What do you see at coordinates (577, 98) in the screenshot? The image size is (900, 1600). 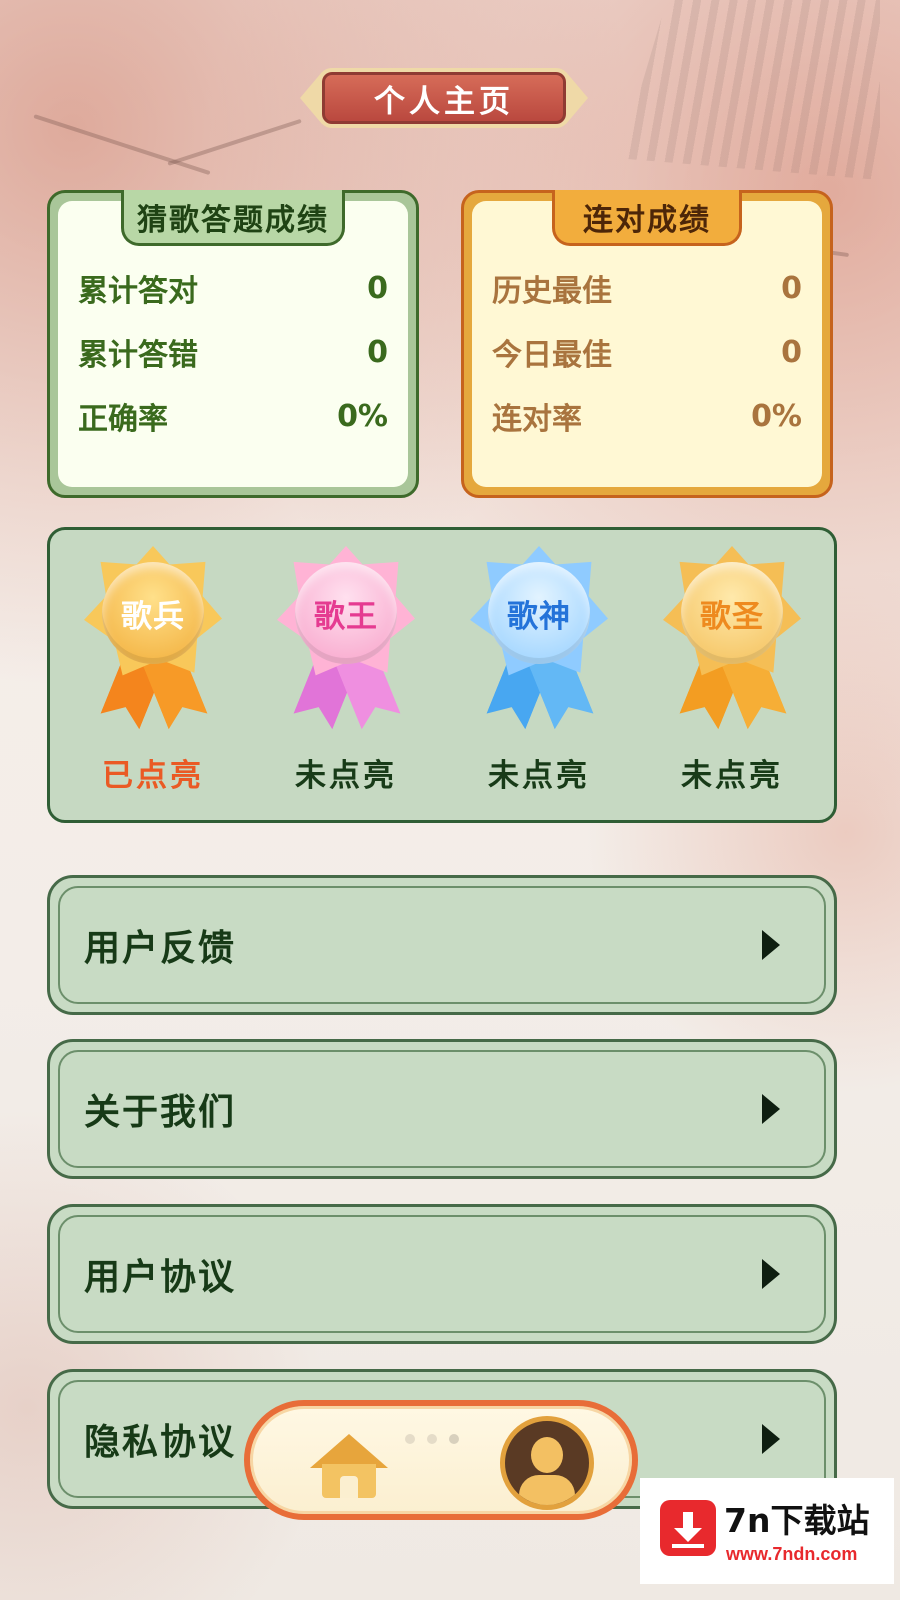 I see `title-right-ornament` at bounding box center [577, 98].